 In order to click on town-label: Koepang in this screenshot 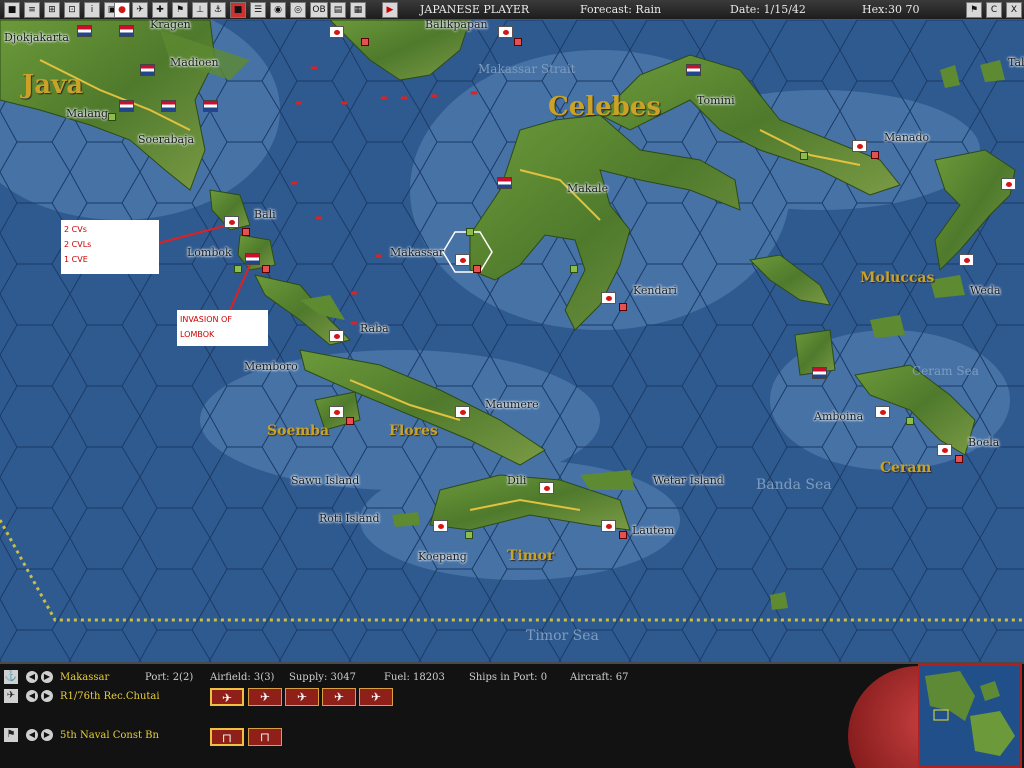, I will do `click(442, 556)`.